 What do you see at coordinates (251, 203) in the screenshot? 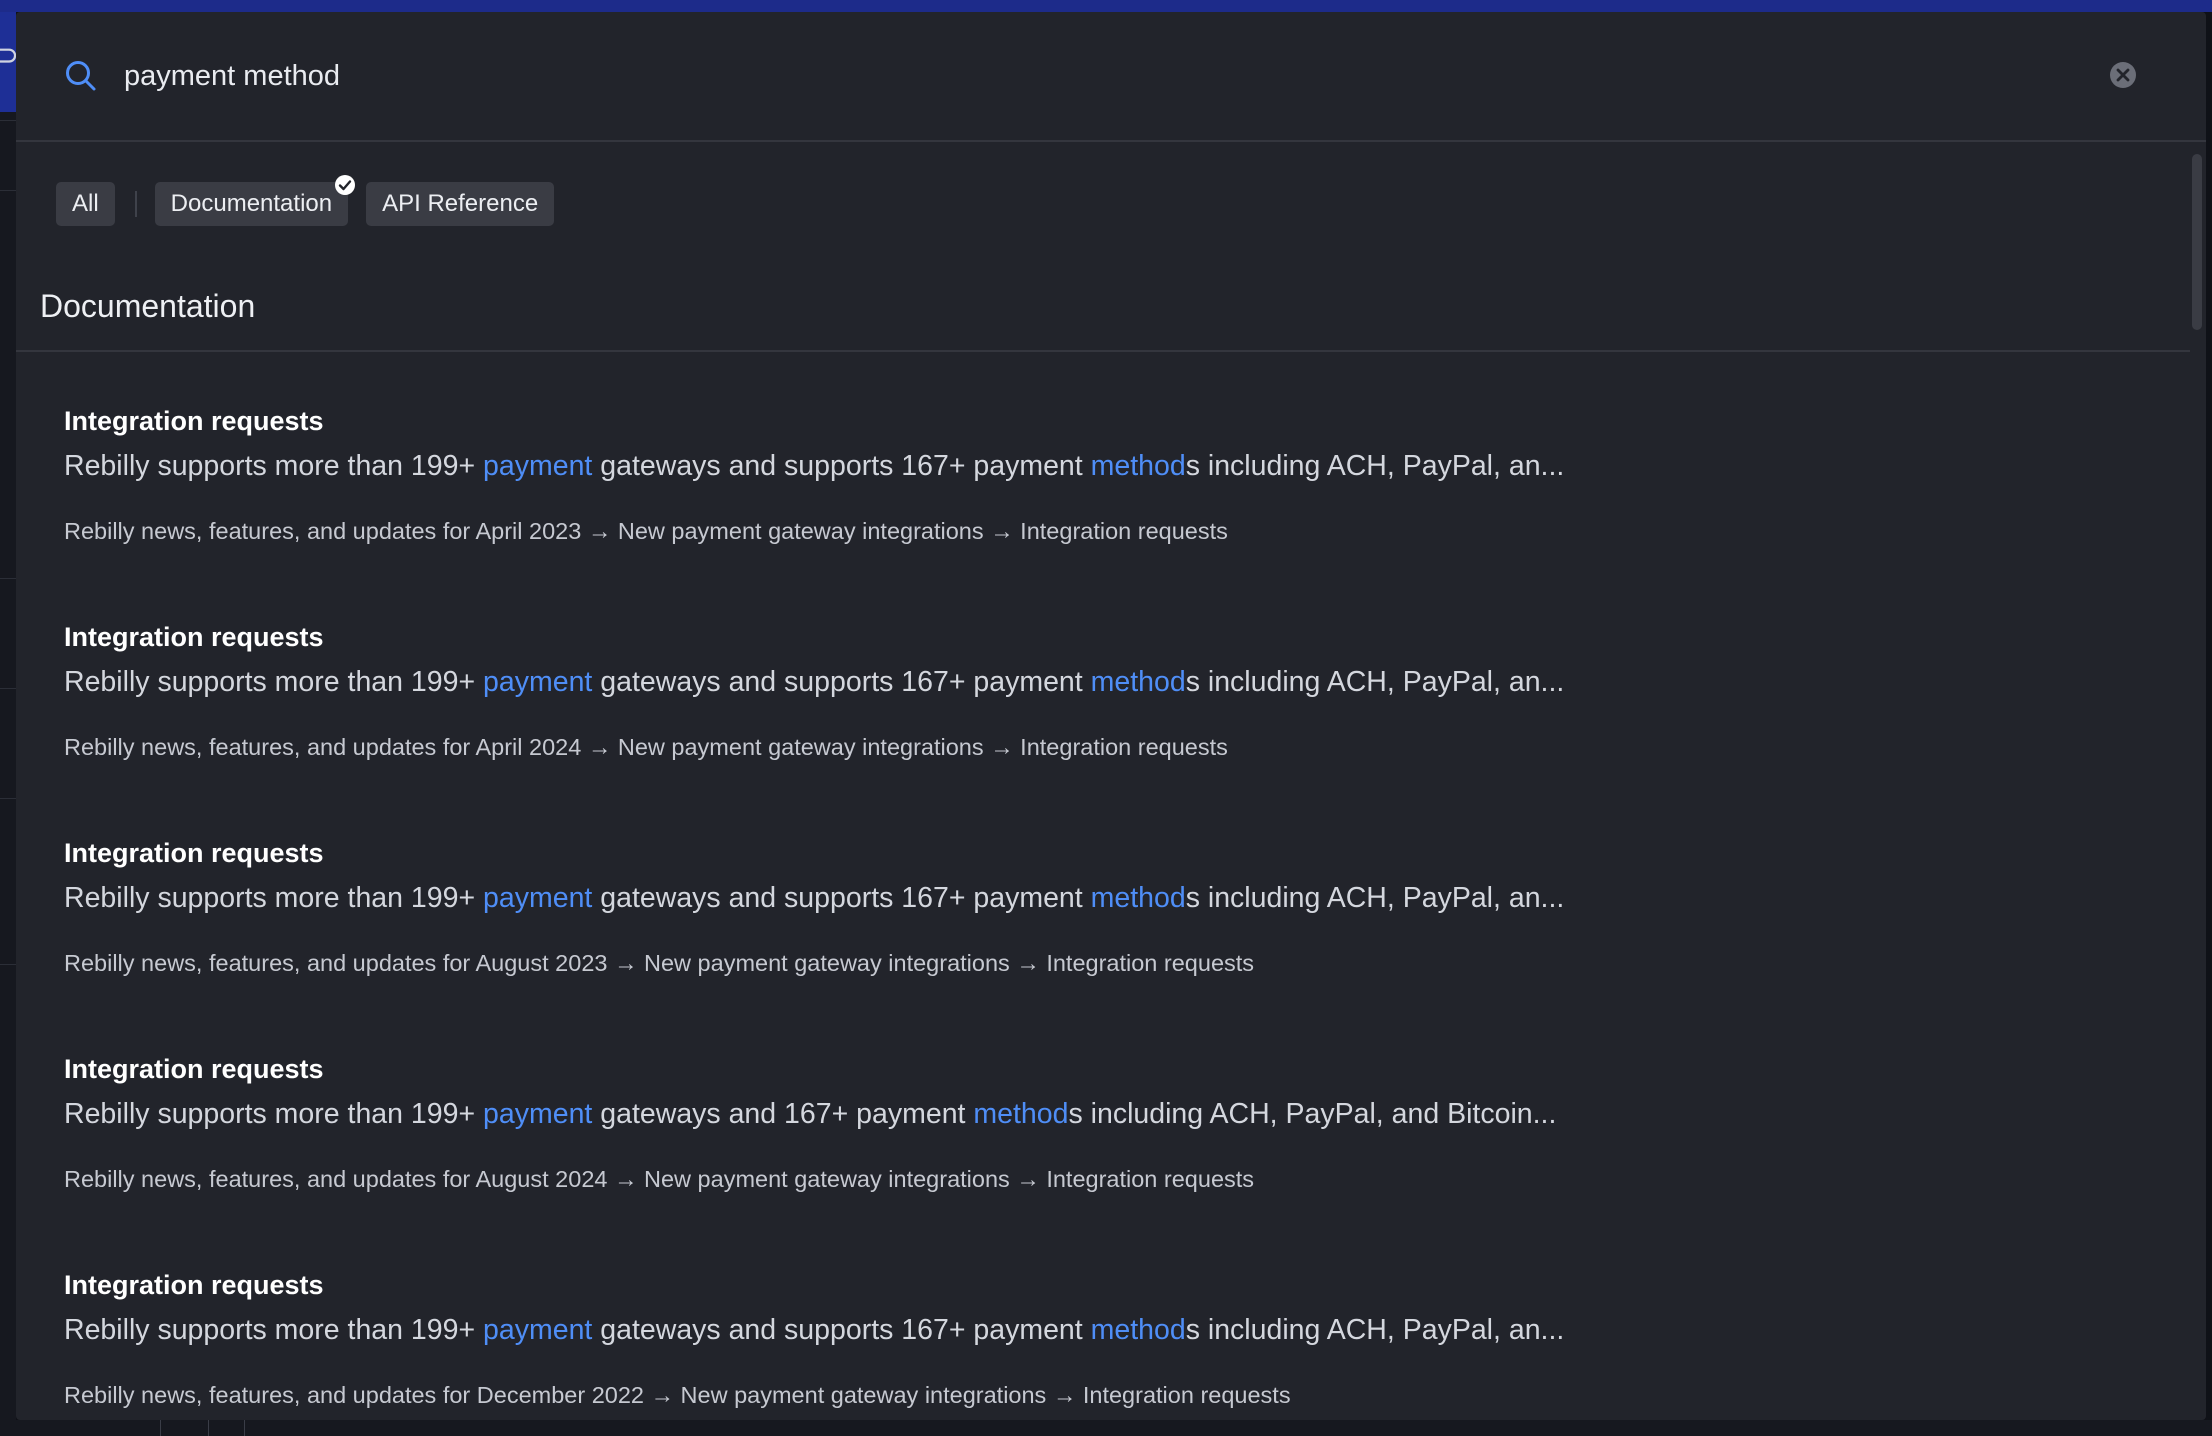
I see `filter-chip-label: Documentation` at bounding box center [251, 203].